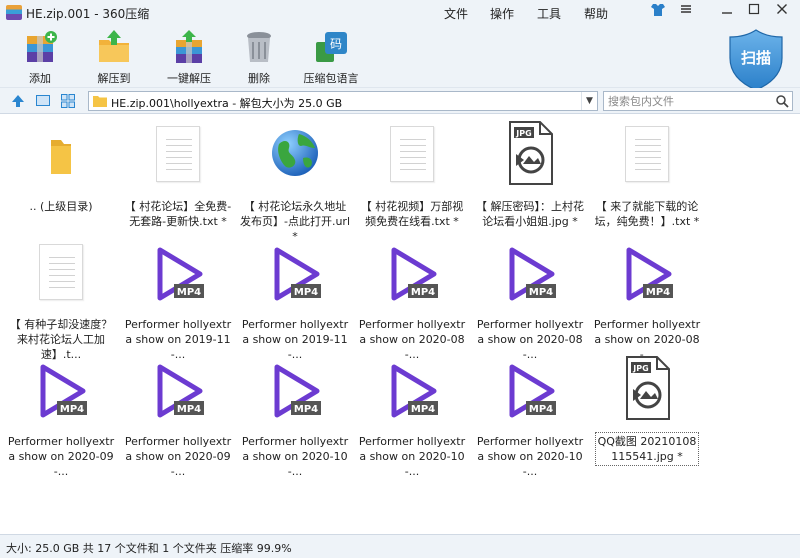  I want to click on status-bar: 大小: 25.0 GB 共 17 个文件和 1 个文件夹 压缩率 99.9%, so click(400, 546).